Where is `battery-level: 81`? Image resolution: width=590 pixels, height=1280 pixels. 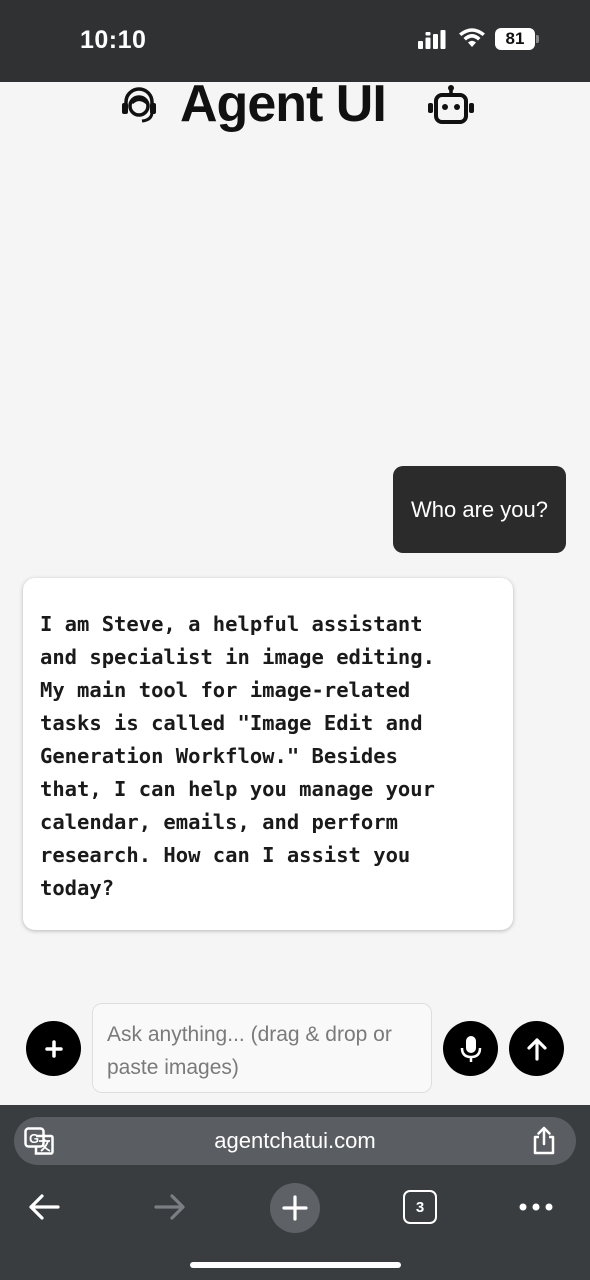 battery-level: 81 is located at coordinates (515, 38).